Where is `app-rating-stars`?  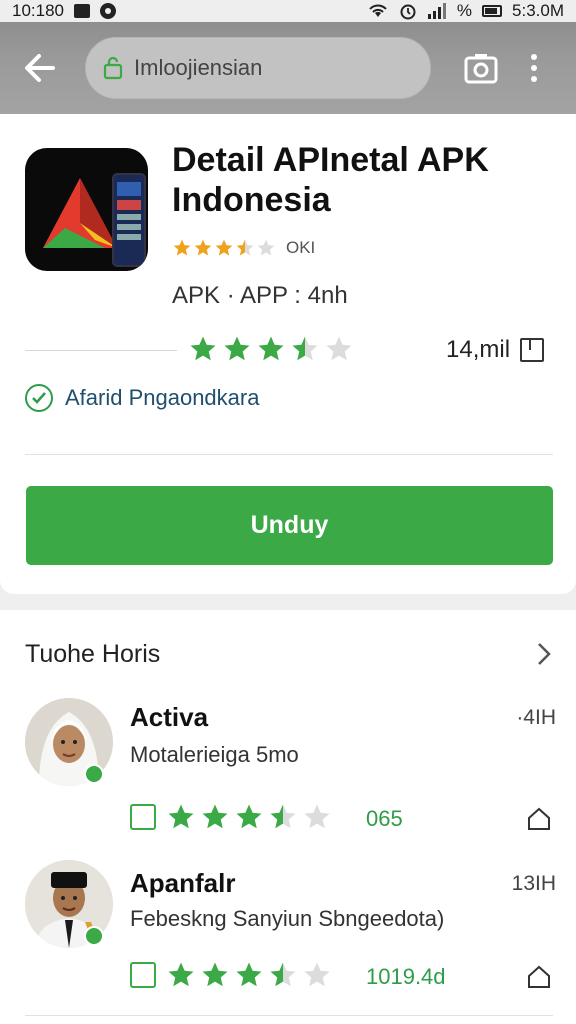
app-rating-stars is located at coordinates (271, 349).